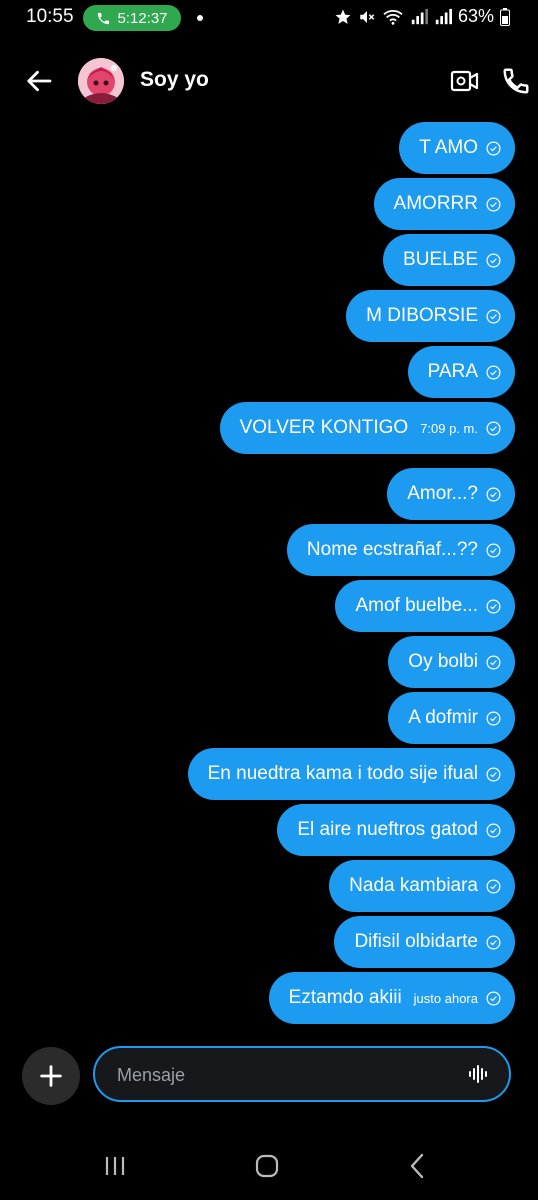  Describe the element at coordinates (269, 942) in the screenshot. I see `message-row: Difisil olbidarte` at that location.